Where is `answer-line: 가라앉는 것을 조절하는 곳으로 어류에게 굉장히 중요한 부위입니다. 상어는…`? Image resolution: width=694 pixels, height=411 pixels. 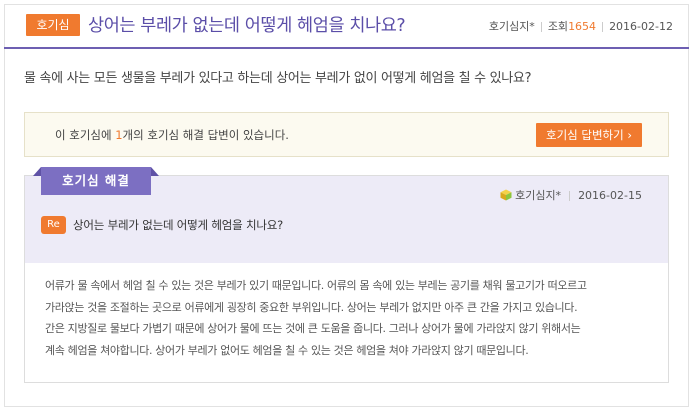 answer-line: 가라앉는 것을 조절하는 곳으로 어류에게 굉장히 중요한 부위입니다. 상어는… is located at coordinates (311, 307).